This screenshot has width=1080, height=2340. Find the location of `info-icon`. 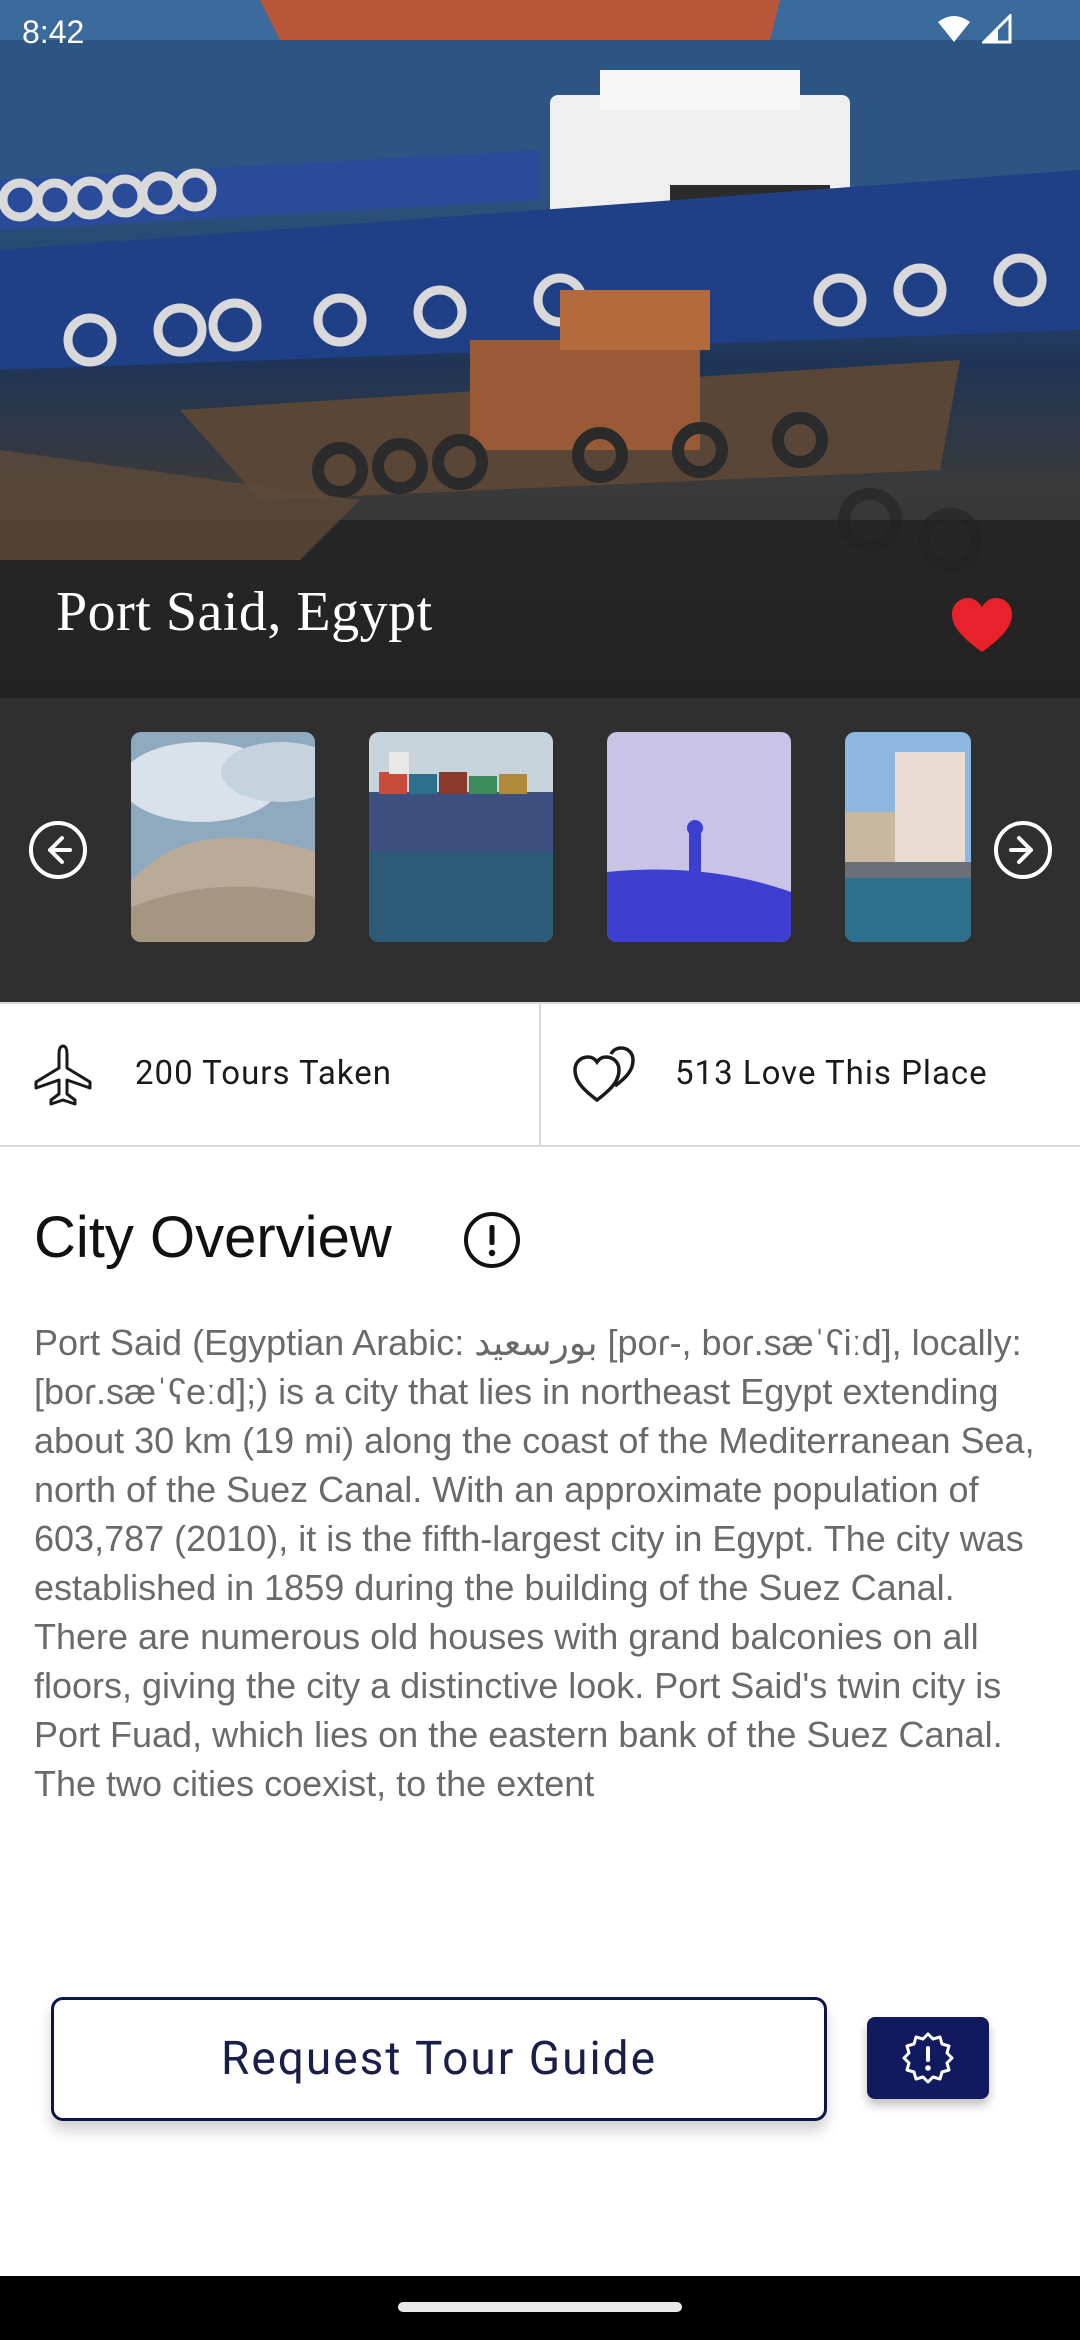

info-icon is located at coordinates (492, 1240).